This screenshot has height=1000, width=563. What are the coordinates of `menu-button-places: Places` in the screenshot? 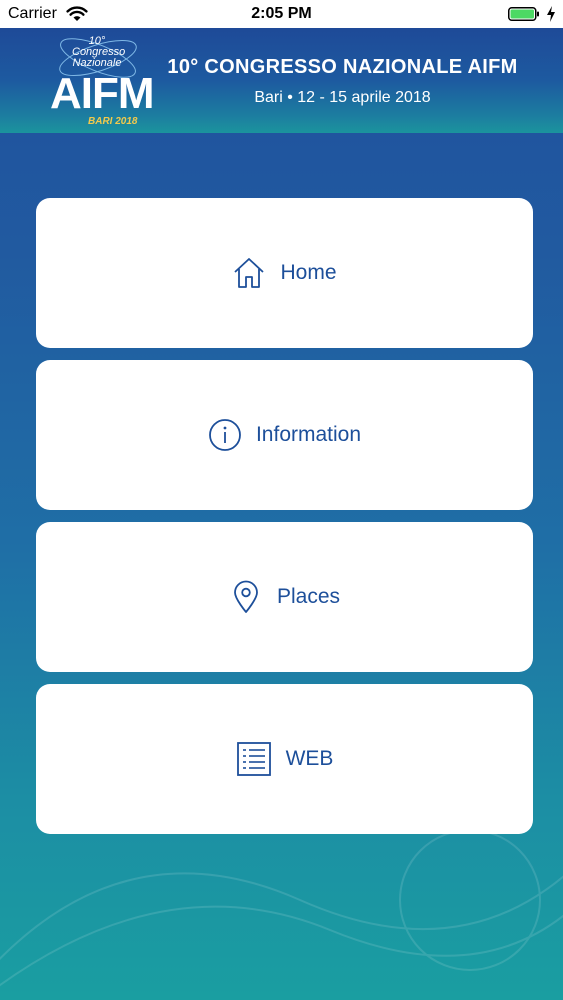 It's located at (284, 597).